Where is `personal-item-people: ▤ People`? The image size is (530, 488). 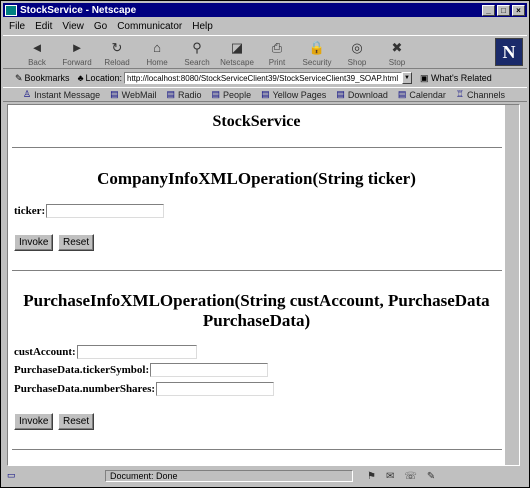 personal-item-people: ▤ People is located at coordinates (232, 94).